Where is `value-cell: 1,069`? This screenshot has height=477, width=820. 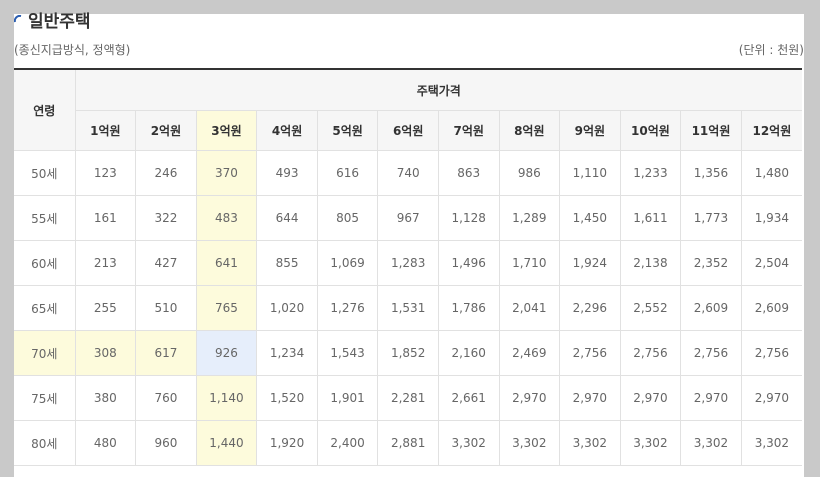 value-cell: 1,069 is located at coordinates (347, 263).